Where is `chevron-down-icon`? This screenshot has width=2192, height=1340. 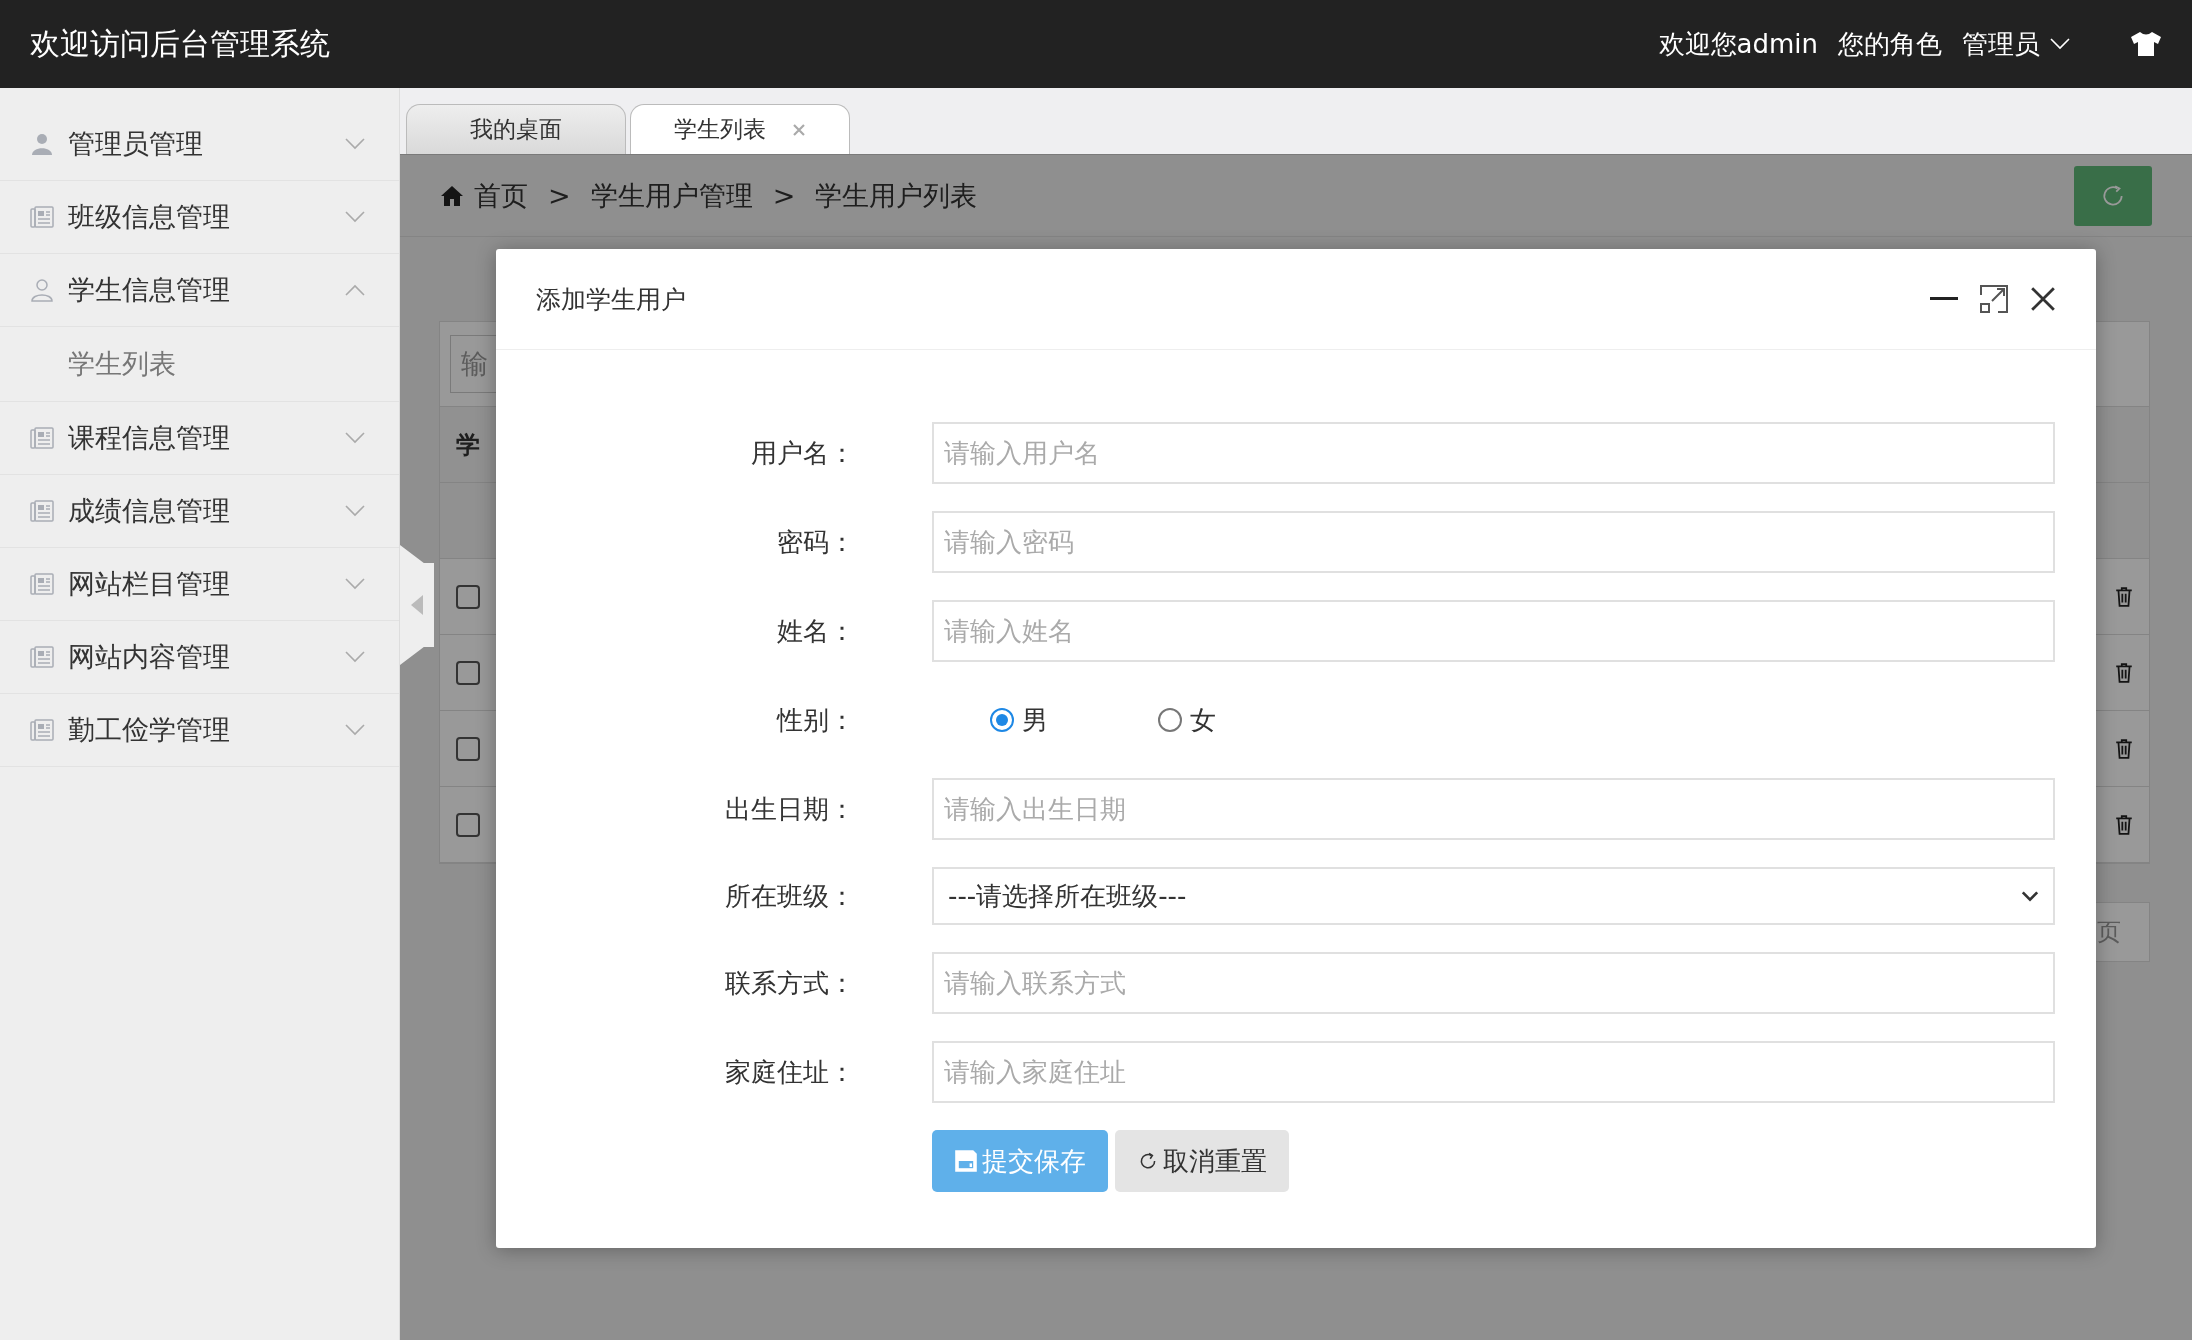
chevron-down-icon is located at coordinates (2030, 896).